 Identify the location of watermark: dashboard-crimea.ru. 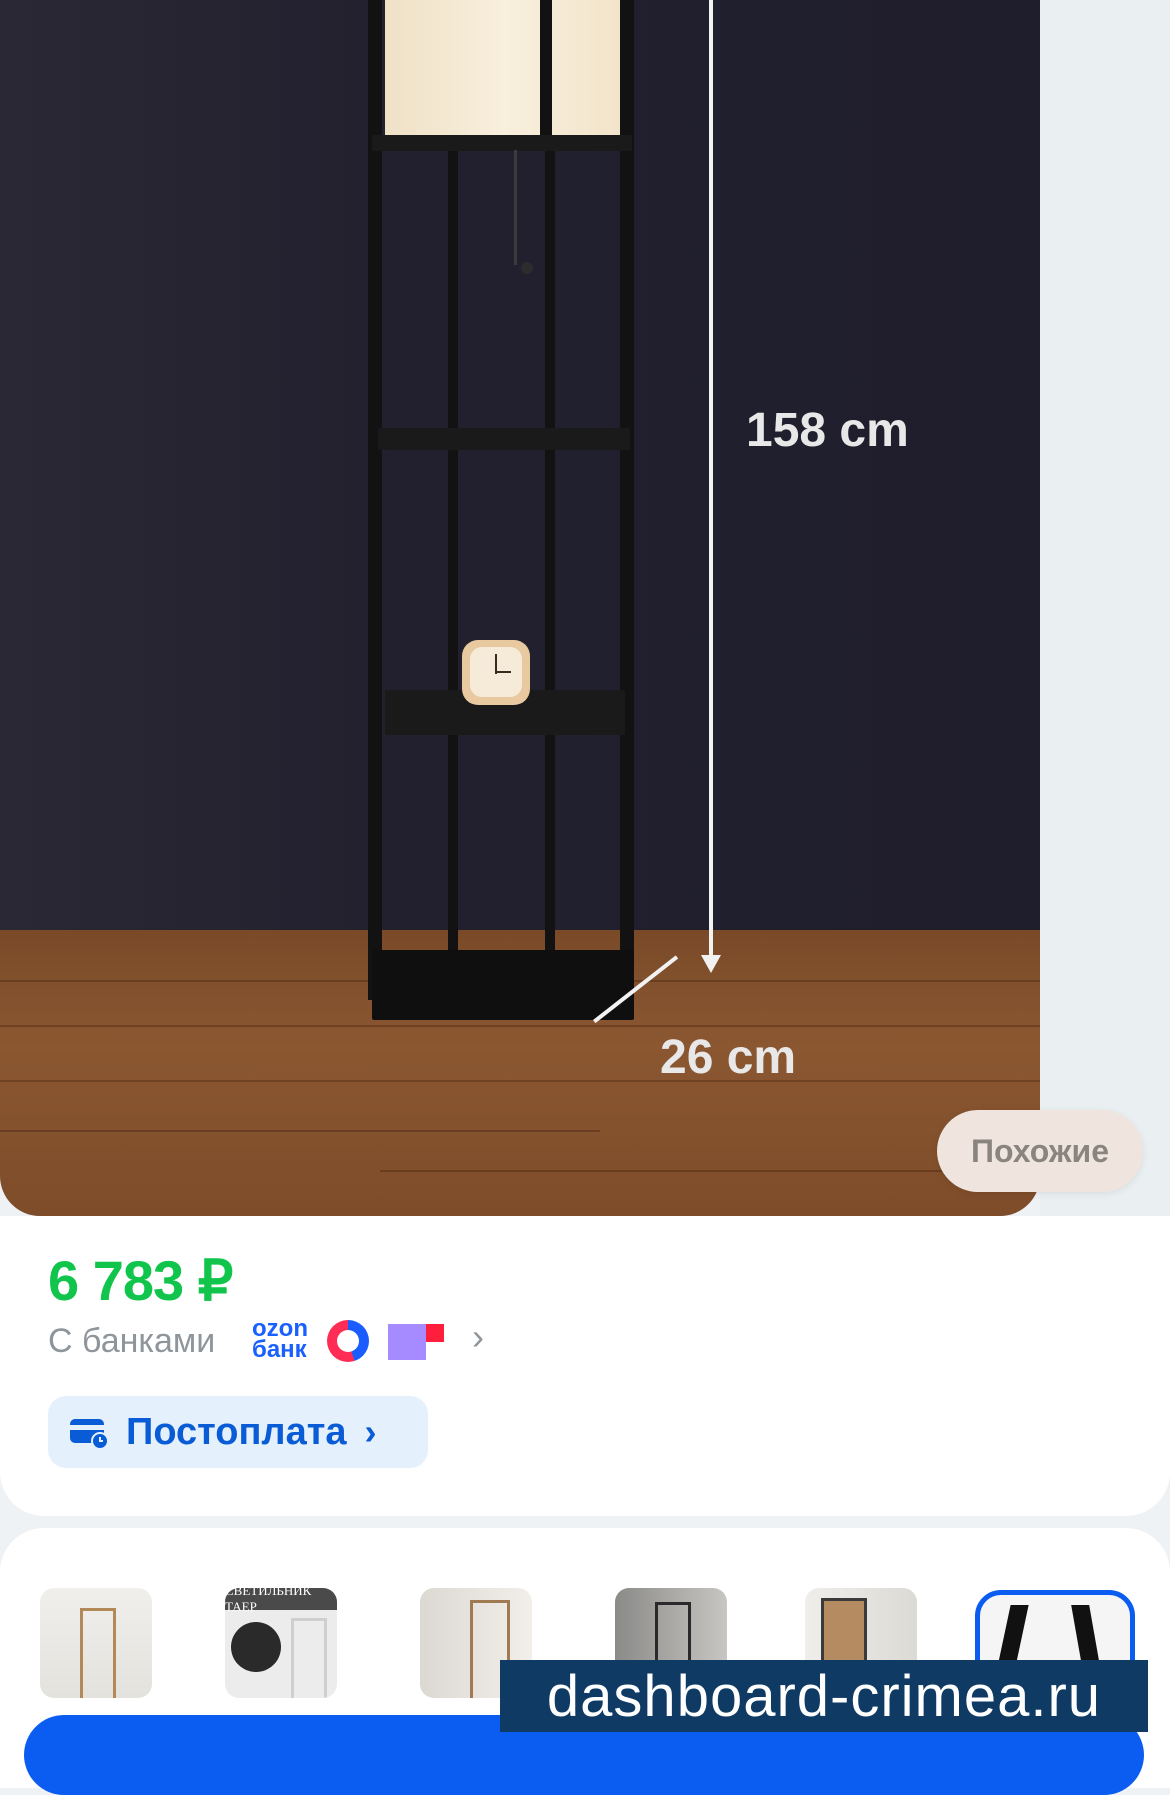
(824, 1696).